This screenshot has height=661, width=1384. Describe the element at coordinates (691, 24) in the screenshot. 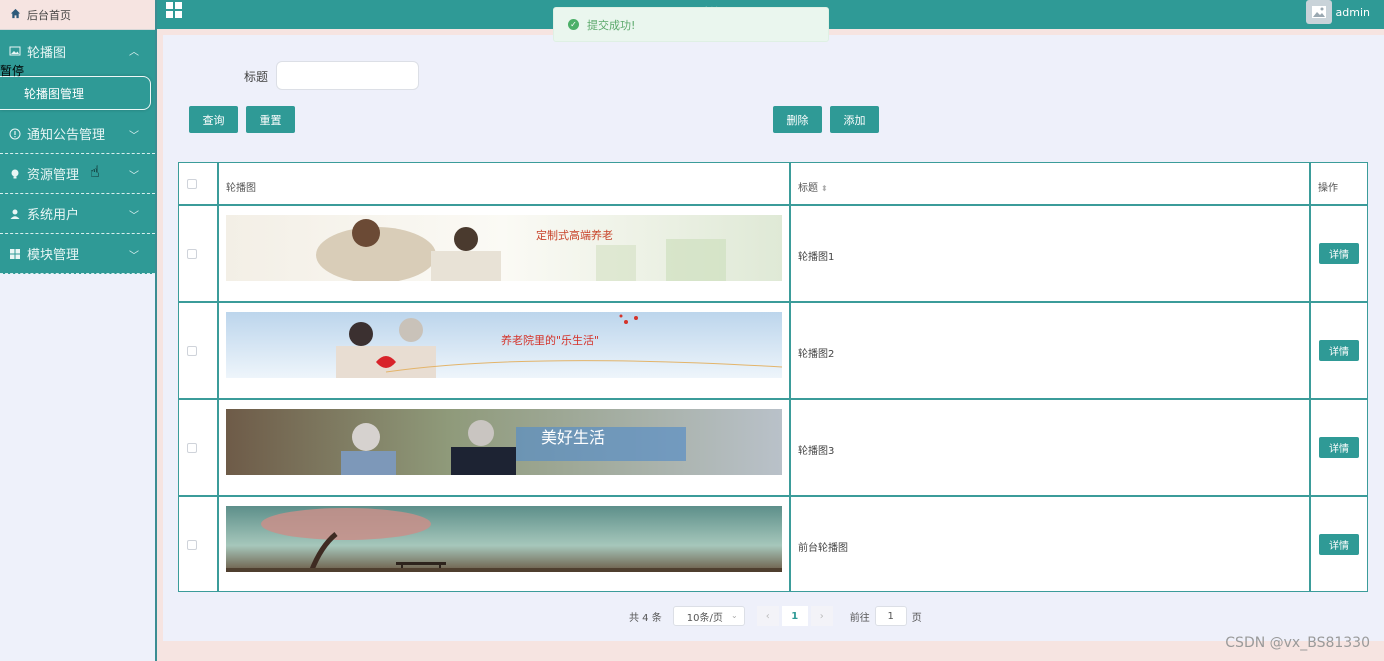

I see `success-toast: ✓ 提交成功!` at that location.